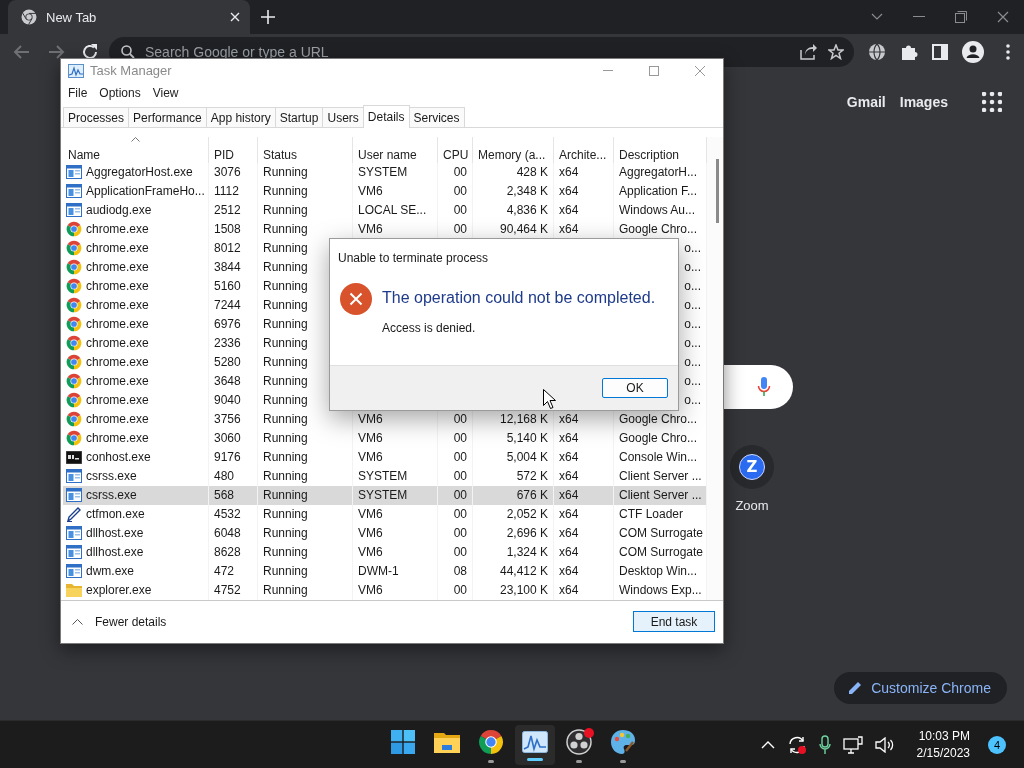 Image resolution: width=1024 pixels, height=768 pixels. What do you see at coordinates (90, 52) in the screenshot?
I see `reload-icon` at bounding box center [90, 52].